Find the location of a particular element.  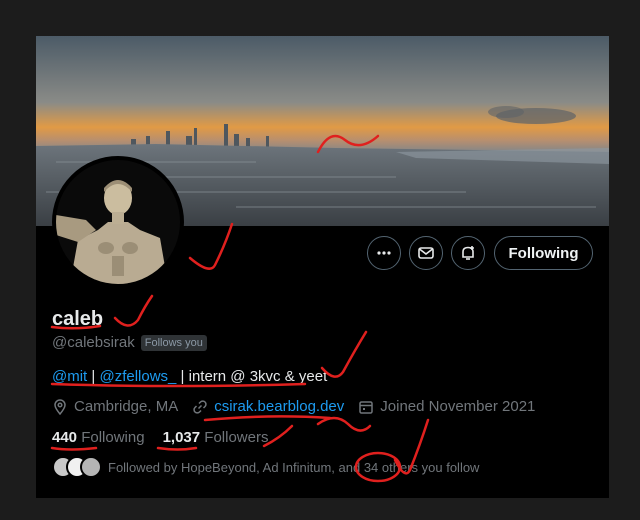

followers-stat: 1,037 Followers is located at coordinates (216, 437).